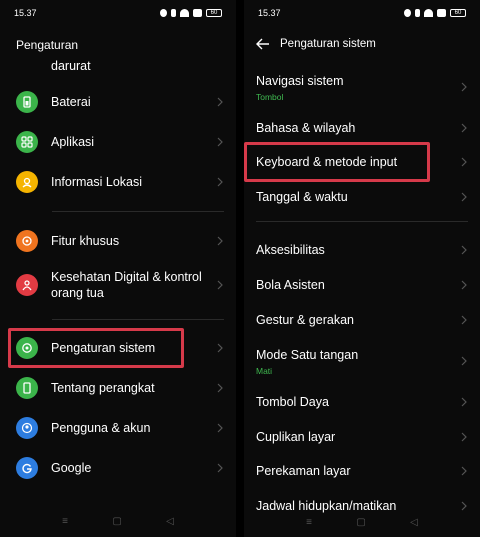 This screenshot has width=480, height=537. Describe the element at coordinates (306, 128) in the screenshot. I see `list-item-label: Bahasa & wilayah` at that location.